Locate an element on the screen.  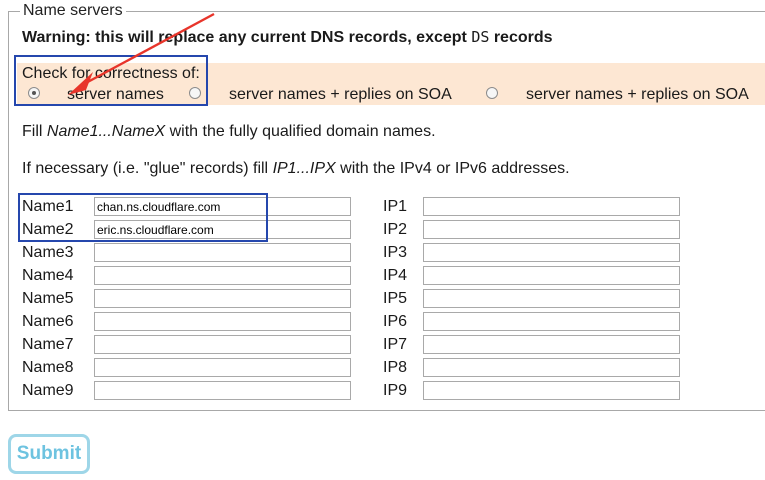
ip-label: IP4 is located at coordinates (395, 275).